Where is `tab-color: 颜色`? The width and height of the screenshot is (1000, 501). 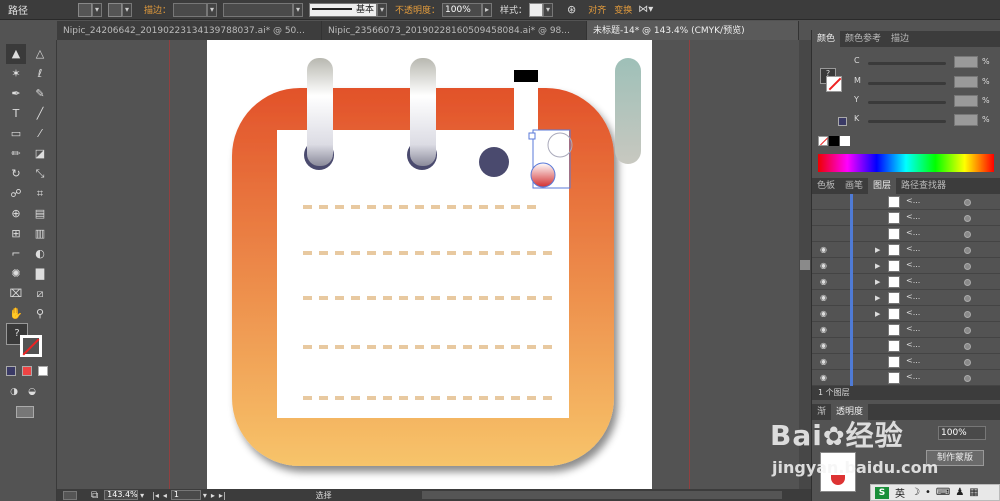
tab-color: 颜色 is located at coordinates (826, 39).